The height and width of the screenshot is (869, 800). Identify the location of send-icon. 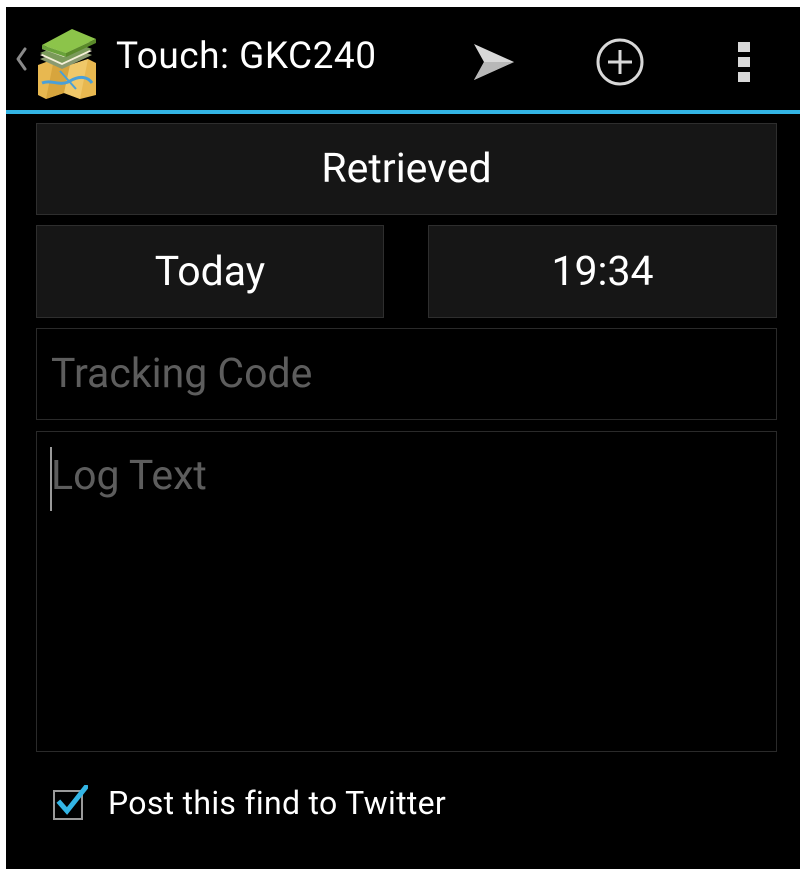
(494, 62).